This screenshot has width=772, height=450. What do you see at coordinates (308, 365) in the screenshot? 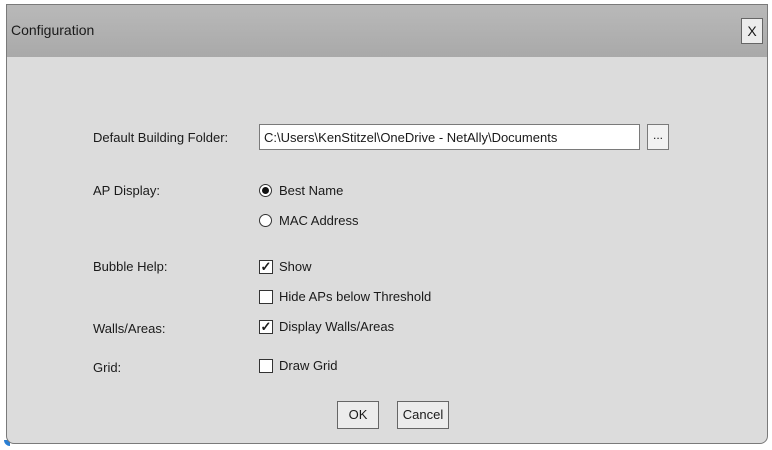
I see `checkbox-draw-grid-label: Draw Grid` at bounding box center [308, 365].